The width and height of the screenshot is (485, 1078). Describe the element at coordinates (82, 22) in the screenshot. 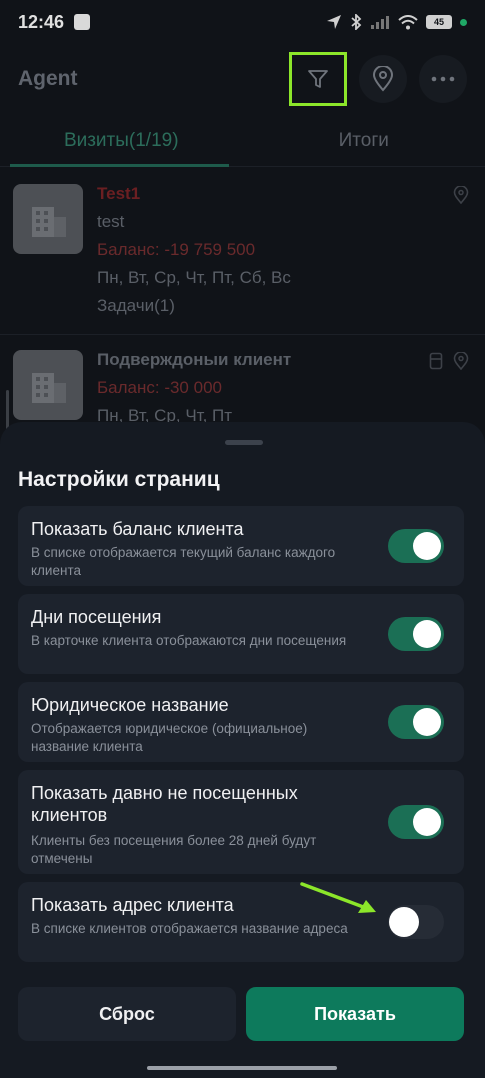

I see `notification-icon` at that location.